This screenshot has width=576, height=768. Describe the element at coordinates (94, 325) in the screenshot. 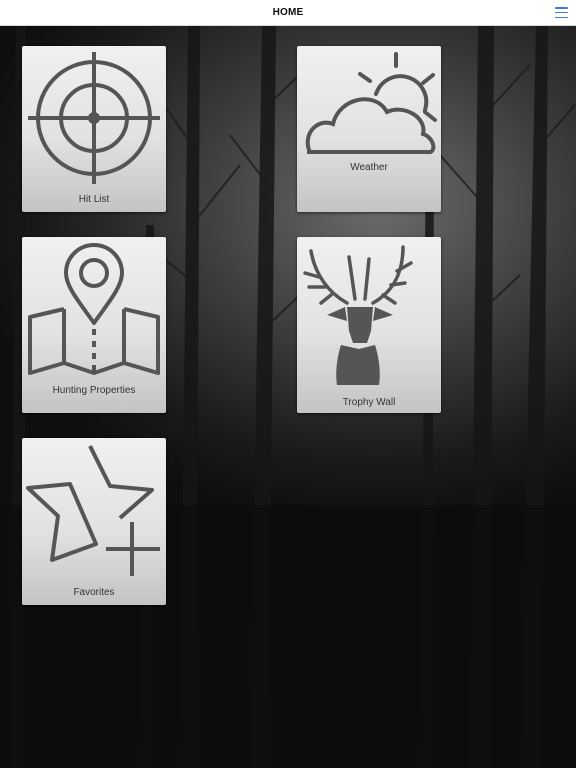

I see `hunting-properties-tile: Hunting Properties` at that location.